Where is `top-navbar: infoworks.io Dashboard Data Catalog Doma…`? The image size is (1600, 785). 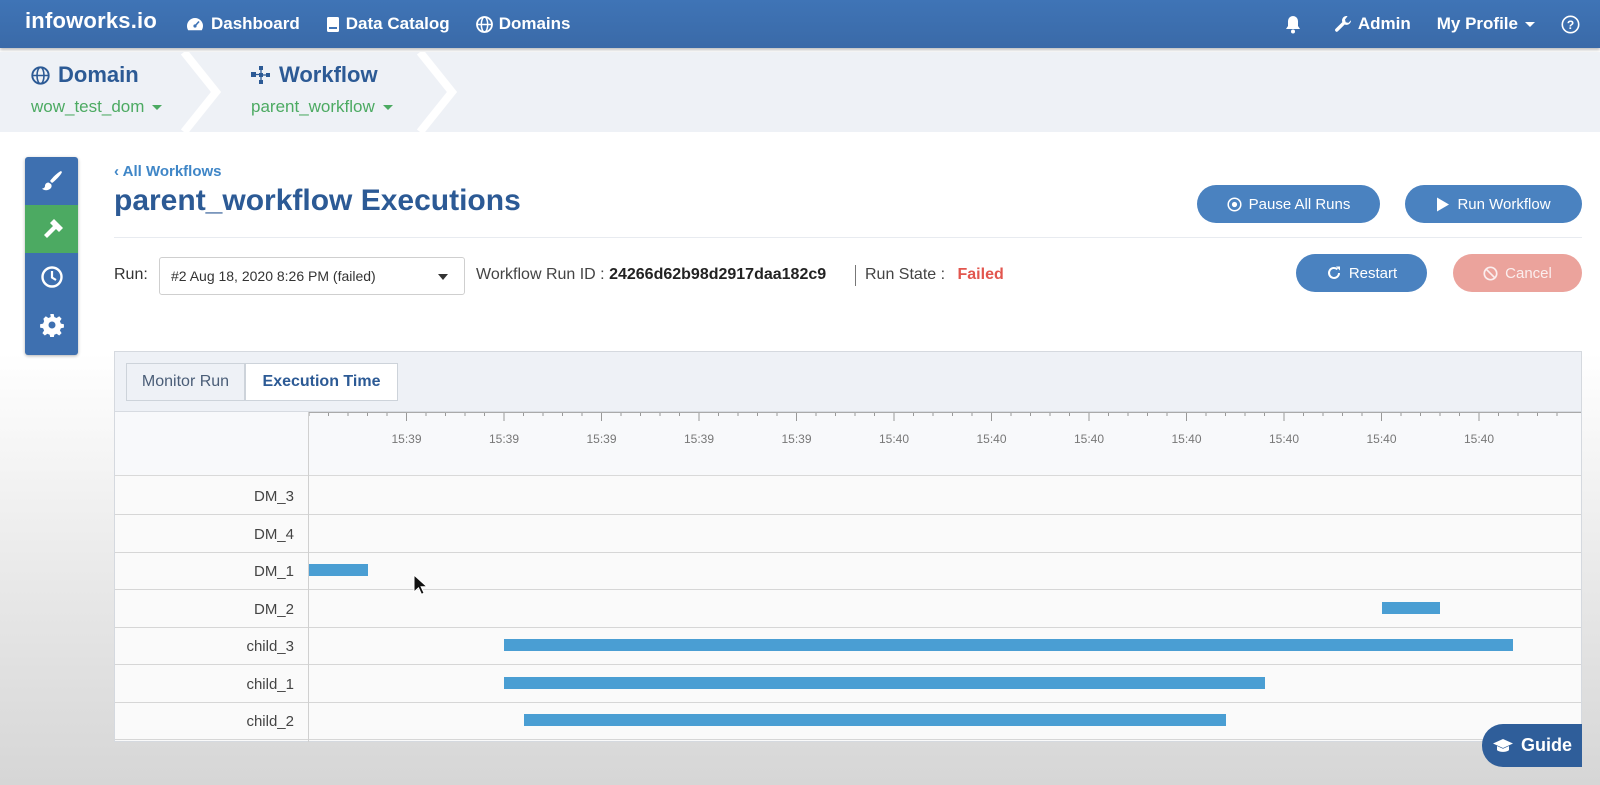
top-navbar: infoworks.io Dashboard Data Catalog Doma… is located at coordinates (800, 24).